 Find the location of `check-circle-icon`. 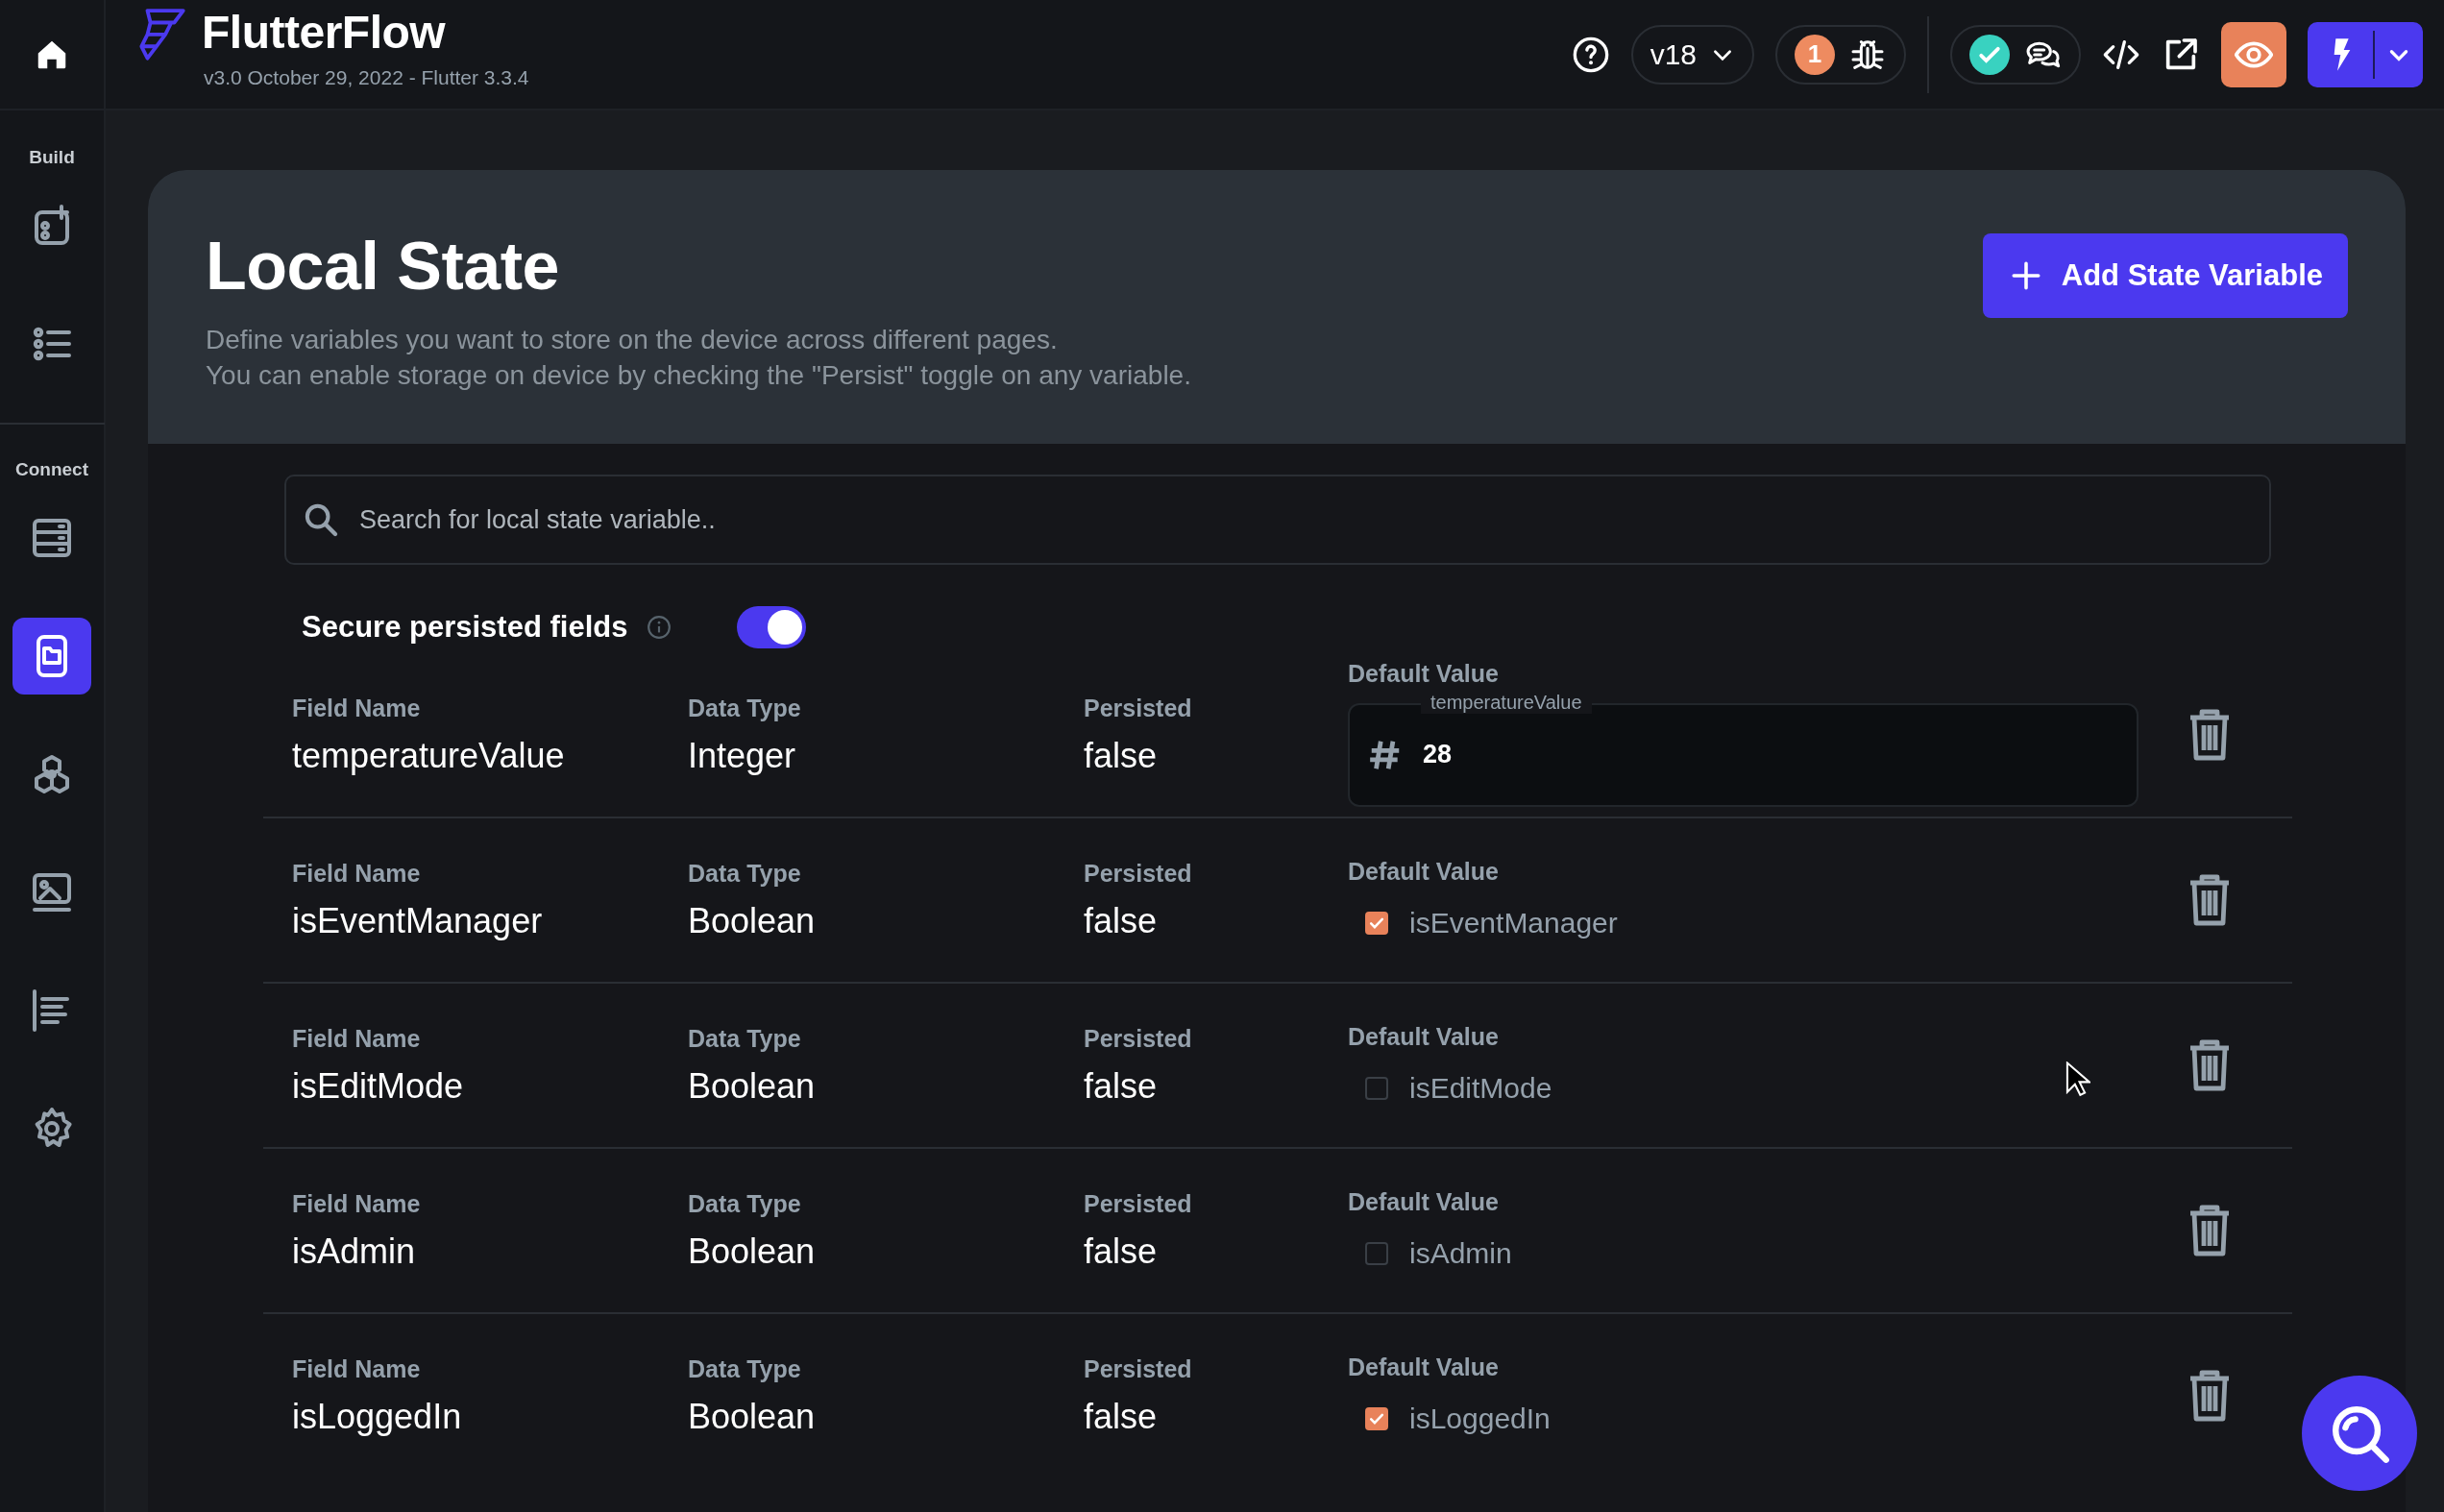

check-circle-icon is located at coordinates (1989, 54).